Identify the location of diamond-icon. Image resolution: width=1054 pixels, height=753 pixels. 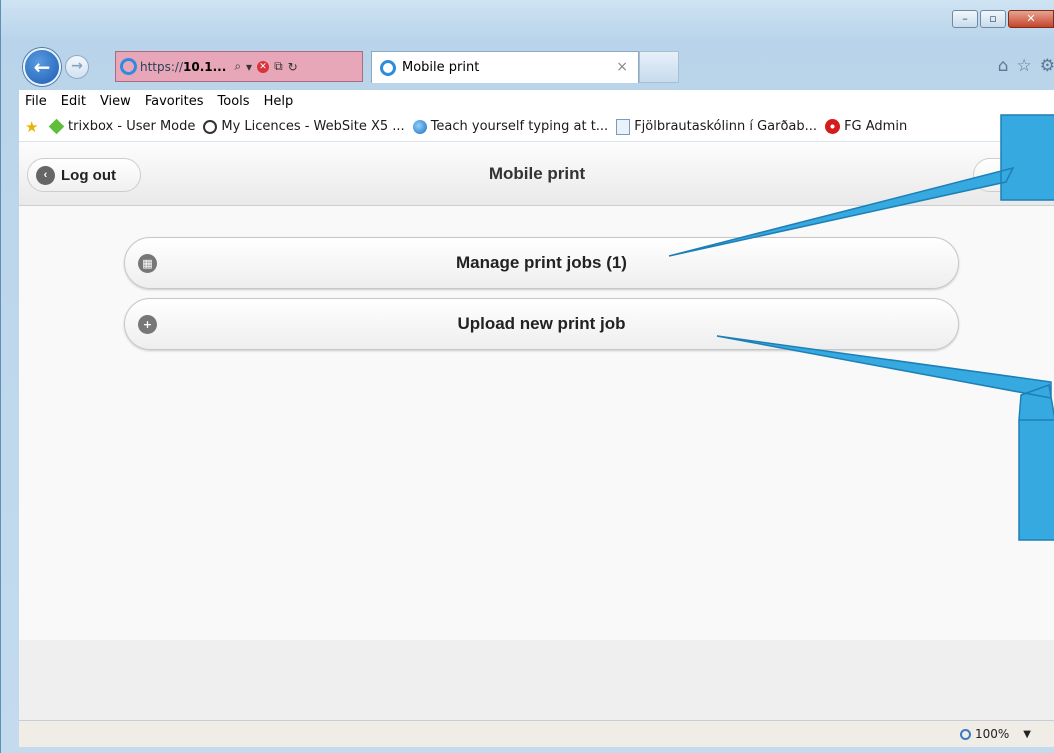
(56, 126).